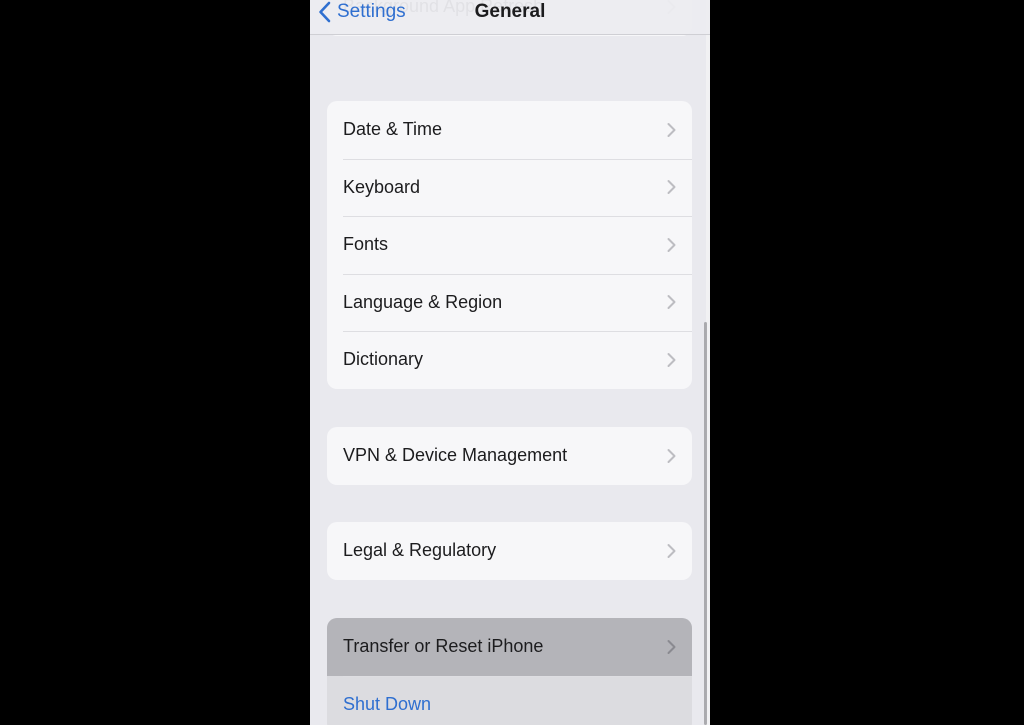 The width and height of the screenshot is (1024, 725). I want to click on row-shut-down: Shut Down, so click(509, 700).